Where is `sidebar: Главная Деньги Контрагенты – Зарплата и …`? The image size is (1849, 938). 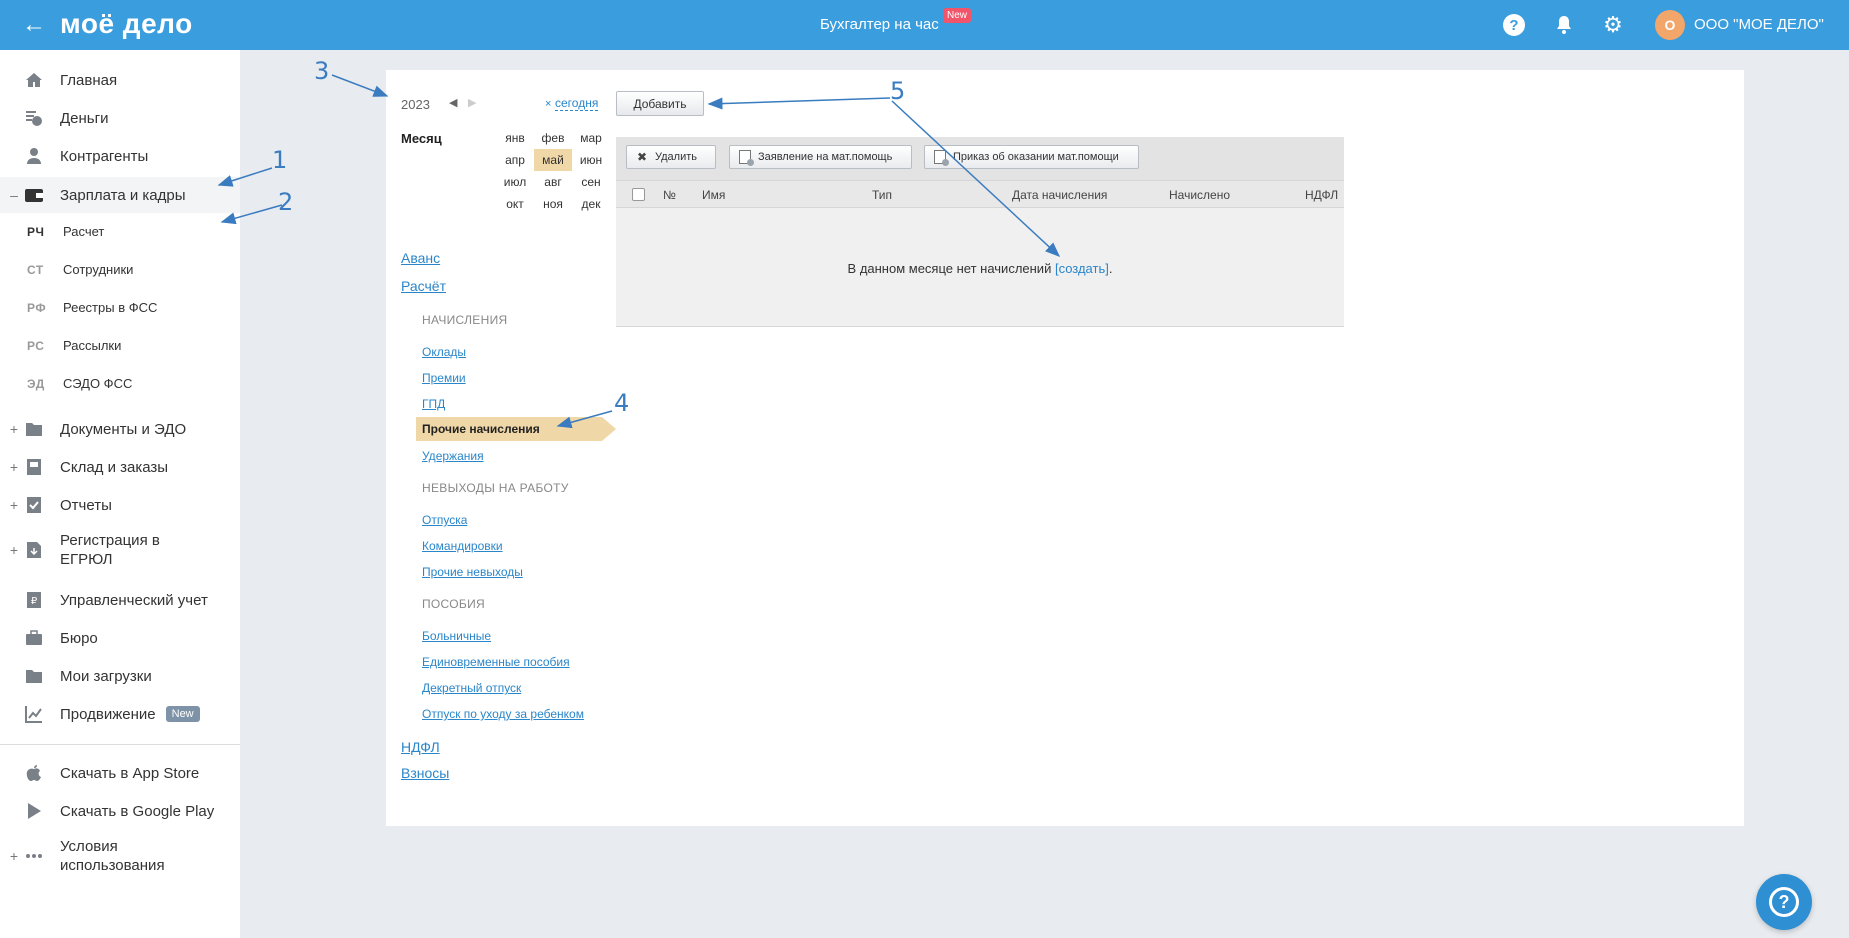 sidebar: Главная Деньги Контрагенты – Зарплата и … is located at coordinates (120, 494).